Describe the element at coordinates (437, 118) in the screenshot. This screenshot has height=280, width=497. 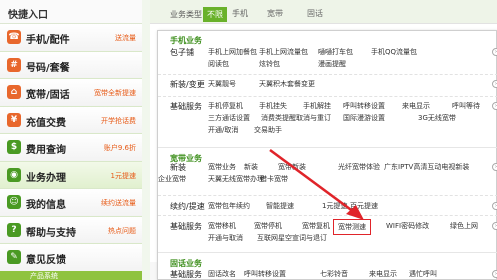
I see `menu-link: 3G无线宽带` at that location.